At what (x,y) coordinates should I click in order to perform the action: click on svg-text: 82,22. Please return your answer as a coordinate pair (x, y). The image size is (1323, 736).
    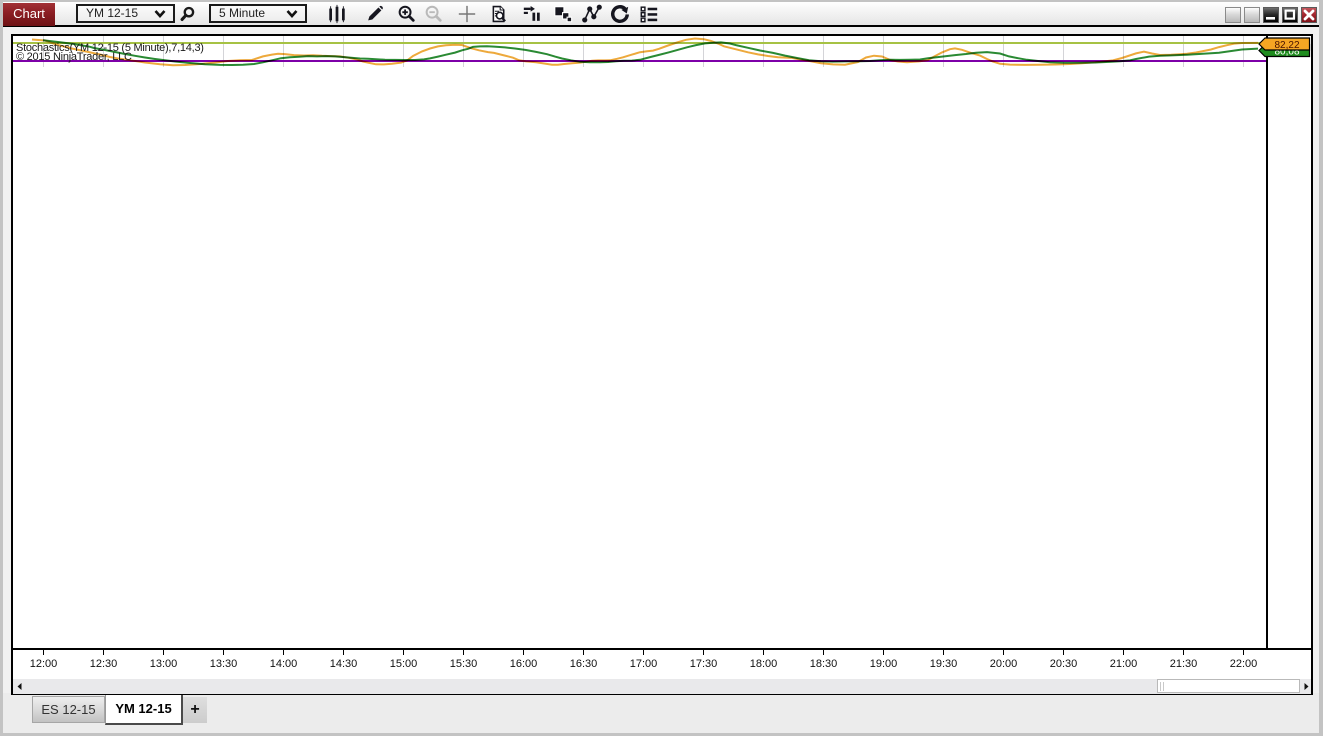
    Looking at the image, I should click on (1286, 45).